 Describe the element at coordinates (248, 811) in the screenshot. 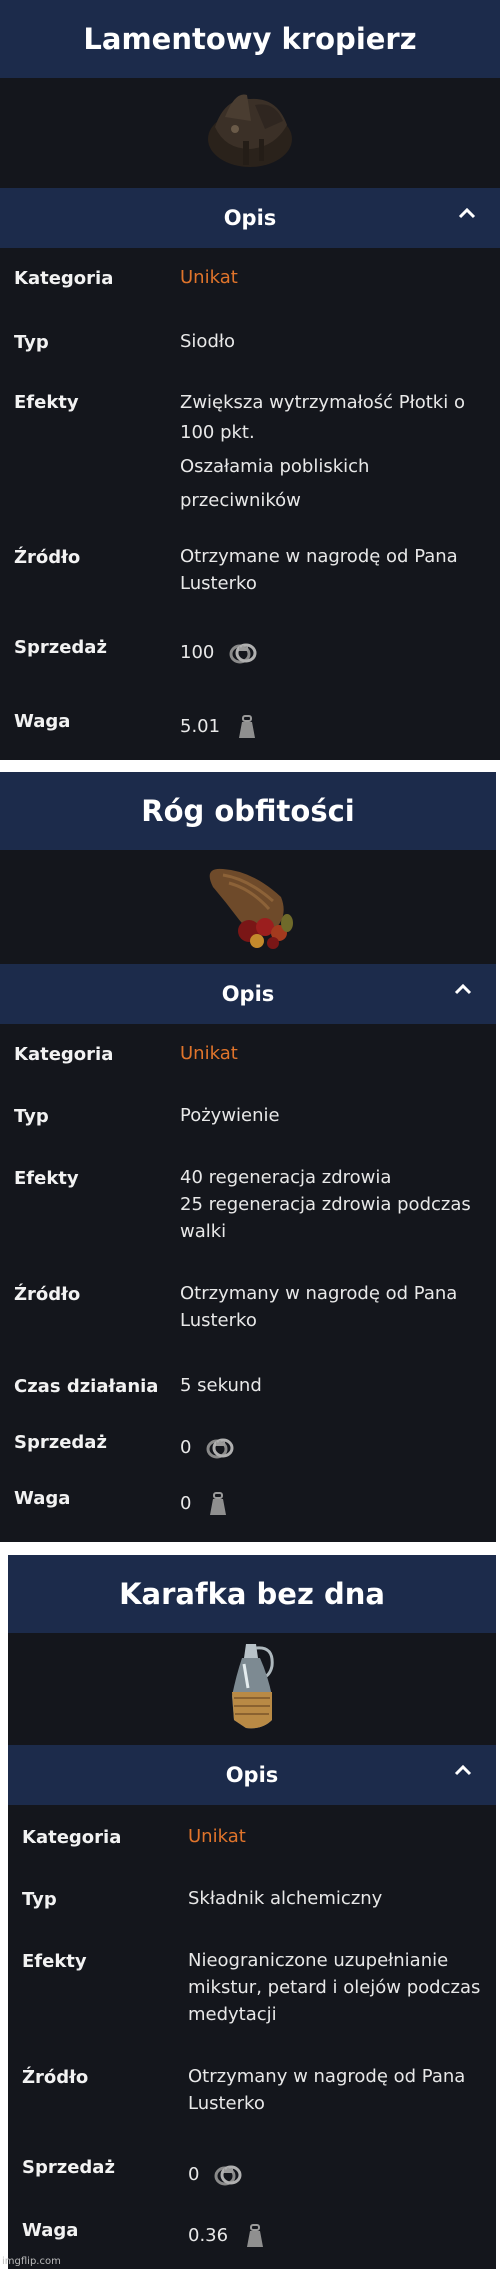

I see `item-title: Róg obfitości` at that location.